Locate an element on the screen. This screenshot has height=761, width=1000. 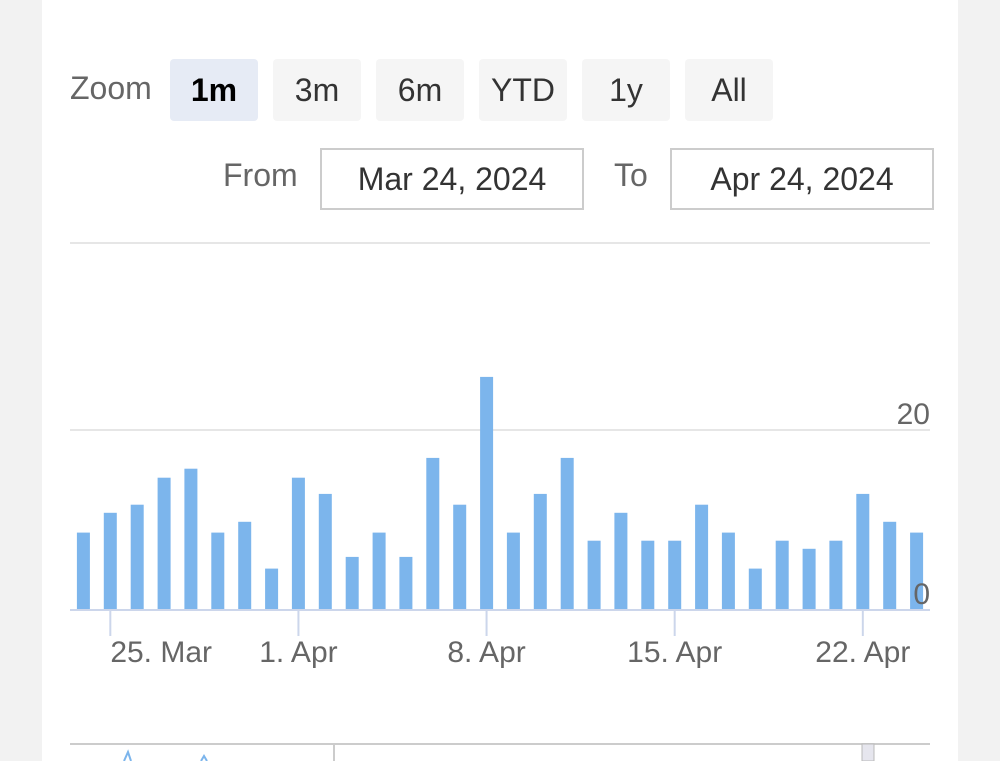
x-tick-label: 8. Apr is located at coordinates (486, 652).